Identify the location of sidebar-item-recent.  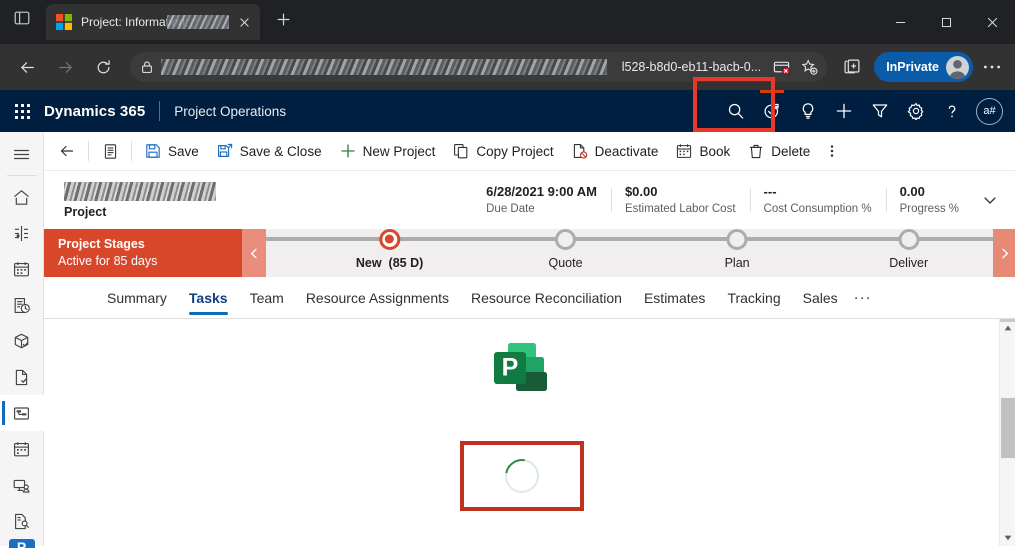
(22, 233).